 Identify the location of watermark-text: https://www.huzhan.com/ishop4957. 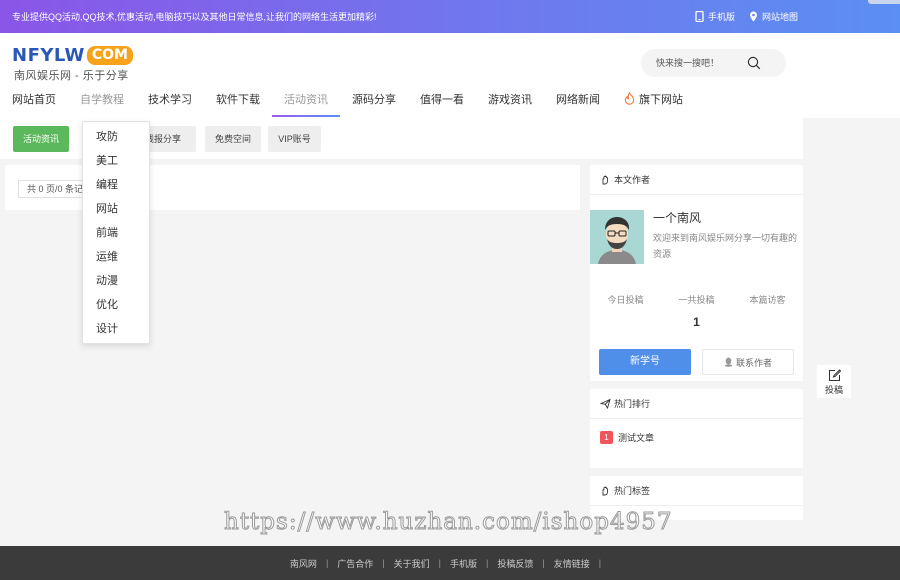
(448, 522).